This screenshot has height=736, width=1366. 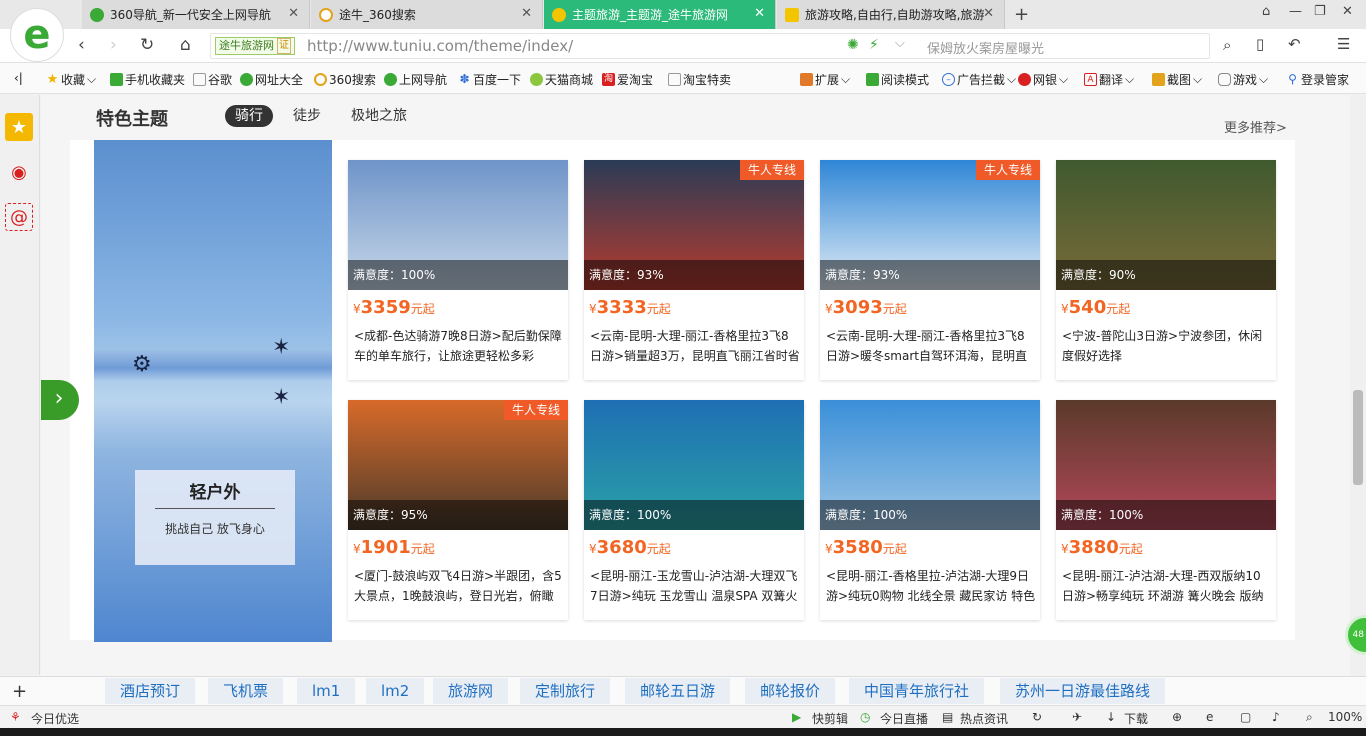 I want to click on search-suggestion: 保姆放火案房屋曝光, so click(x=985, y=47).